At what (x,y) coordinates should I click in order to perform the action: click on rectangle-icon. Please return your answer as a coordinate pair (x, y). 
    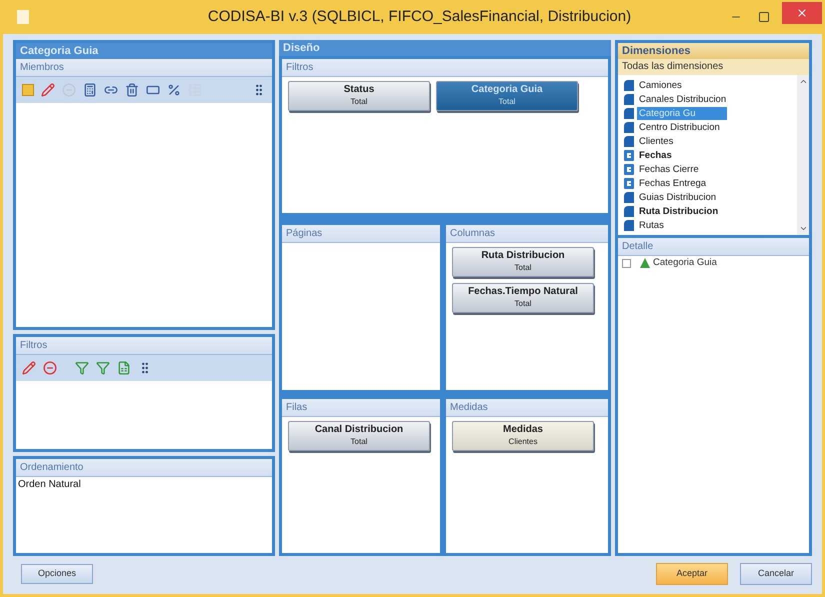
    Looking at the image, I should click on (153, 90).